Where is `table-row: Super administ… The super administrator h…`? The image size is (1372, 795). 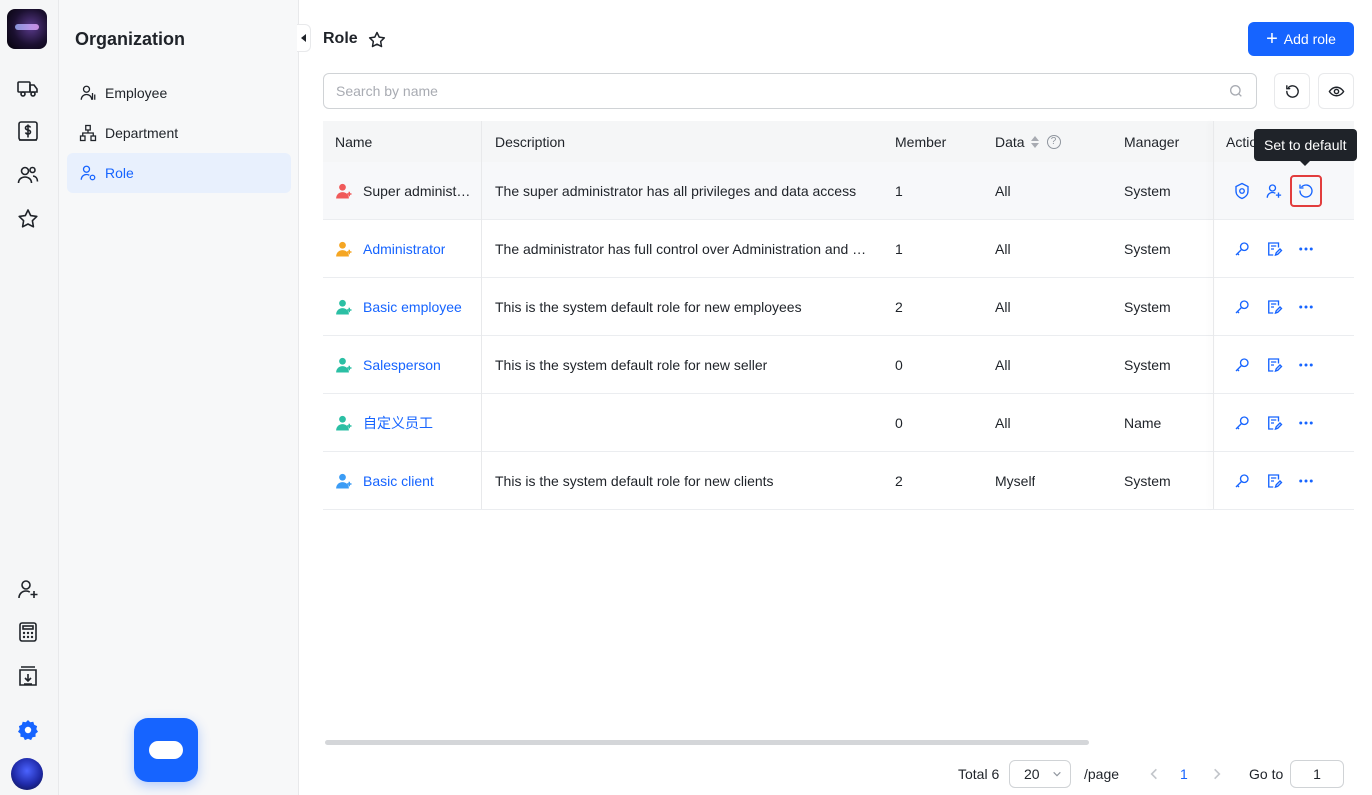 table-row: Super administ… The super administrator h… is located at coordinates (838, 191).